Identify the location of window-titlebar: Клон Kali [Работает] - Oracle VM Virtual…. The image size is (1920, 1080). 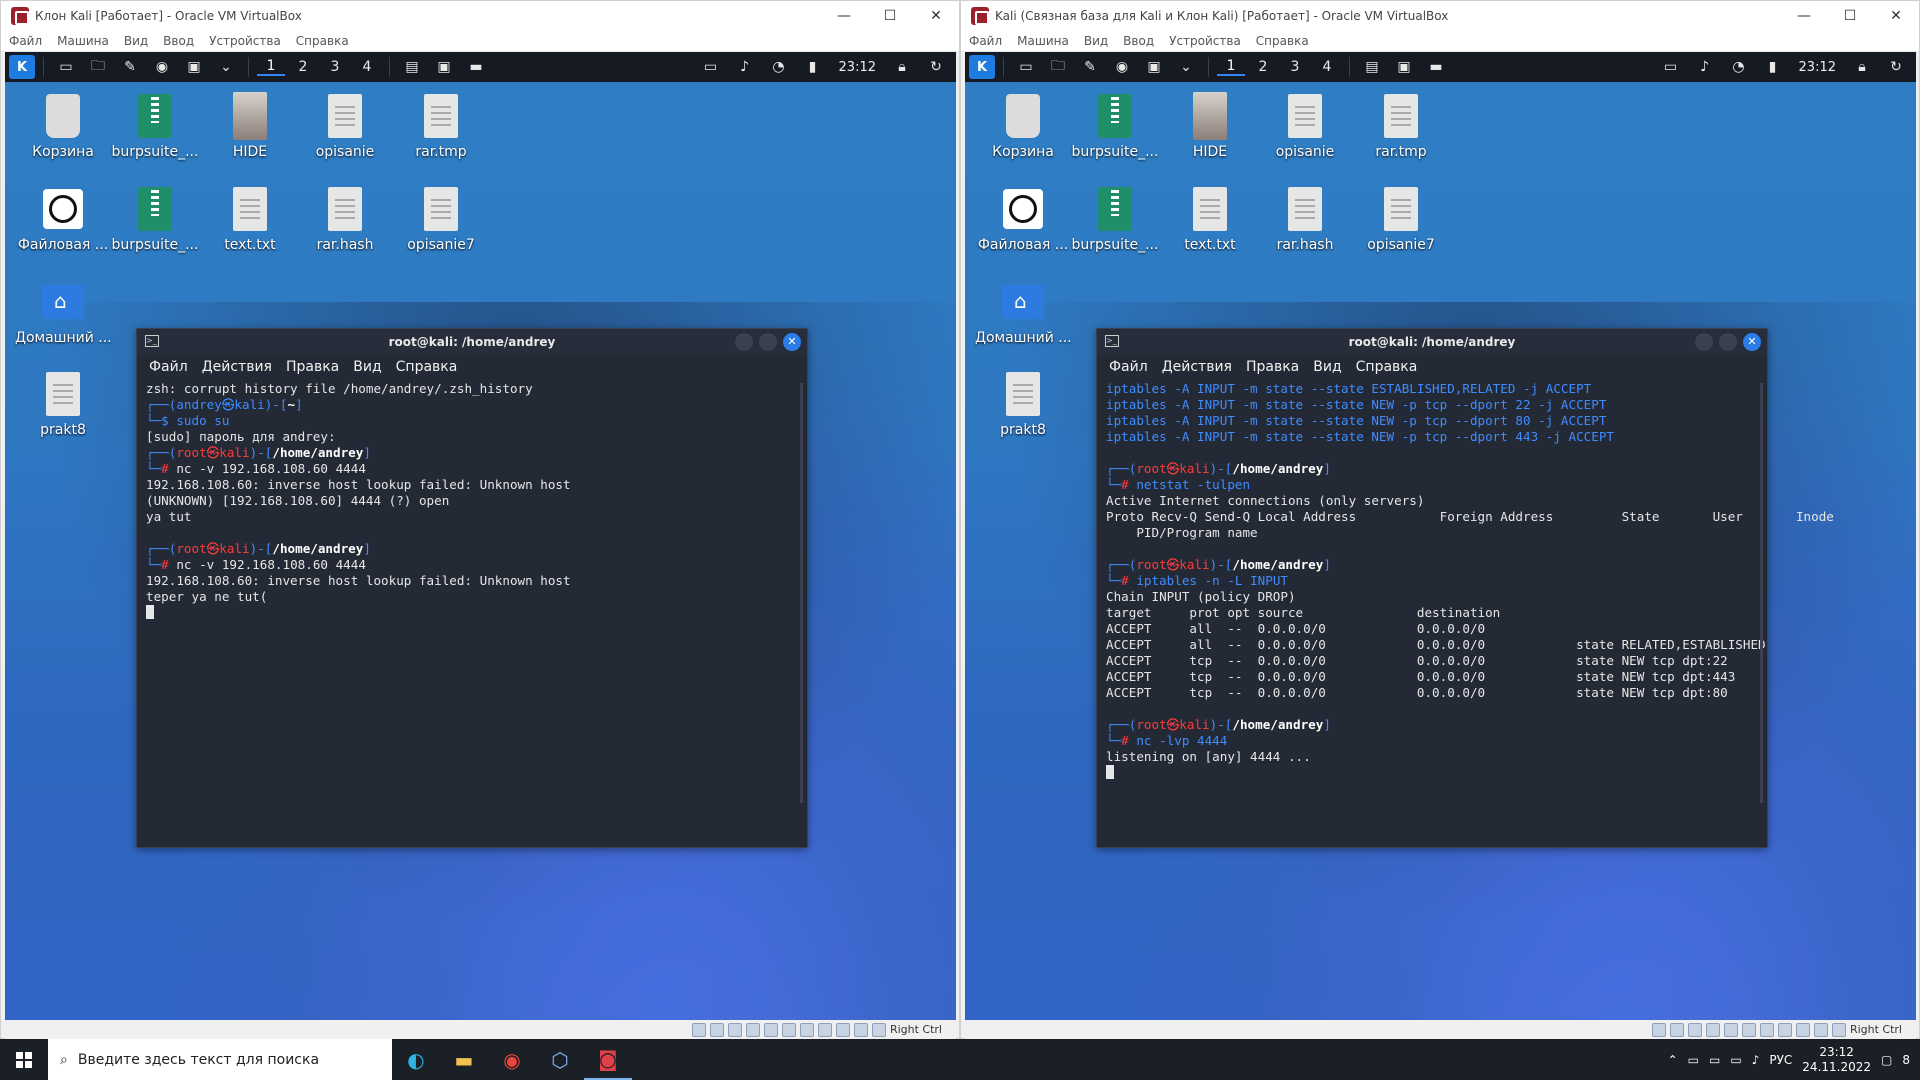
(480, 16).